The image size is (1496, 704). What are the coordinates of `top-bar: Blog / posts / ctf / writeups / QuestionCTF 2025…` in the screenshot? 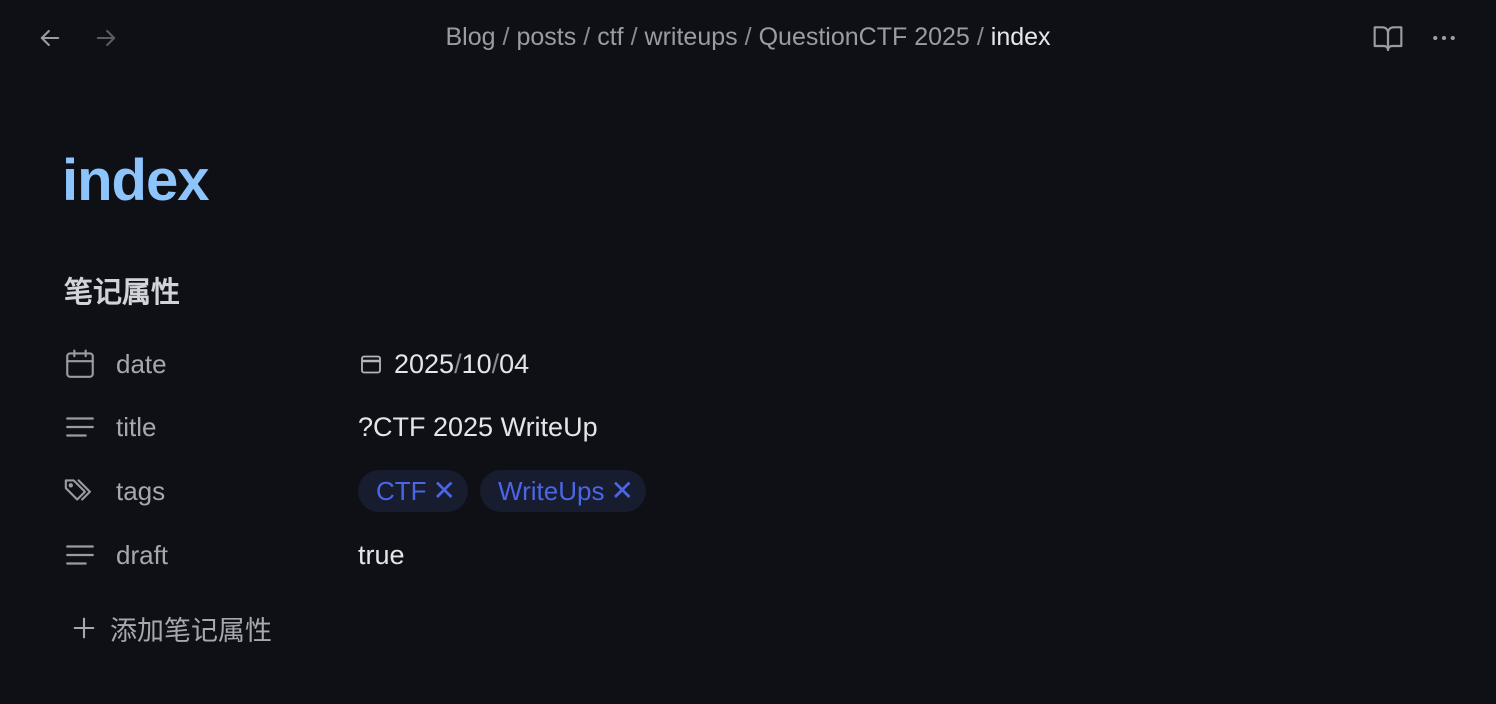 It's located at (748, 37).